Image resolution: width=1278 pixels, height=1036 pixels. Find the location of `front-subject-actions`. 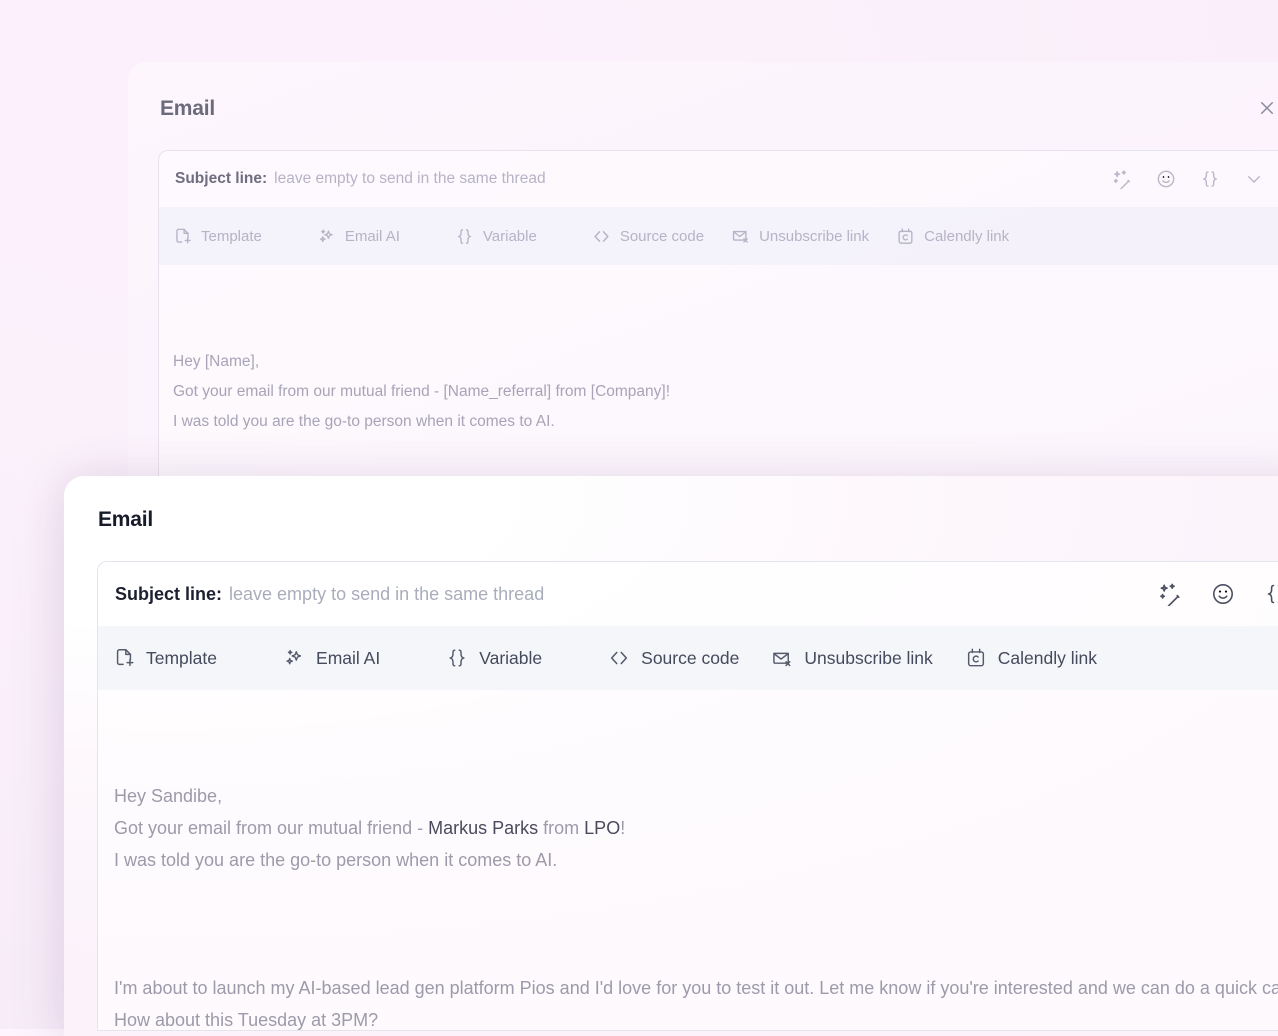

front-subject-actions is located at coordinates (1217, 594).